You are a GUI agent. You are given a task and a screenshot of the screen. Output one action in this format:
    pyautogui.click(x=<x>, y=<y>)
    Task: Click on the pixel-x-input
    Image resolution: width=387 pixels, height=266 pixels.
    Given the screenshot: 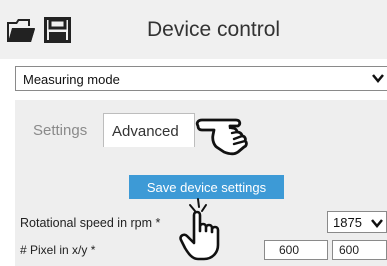 What is the action you would take?
    pyautogui.click(x=296, y=250)
    